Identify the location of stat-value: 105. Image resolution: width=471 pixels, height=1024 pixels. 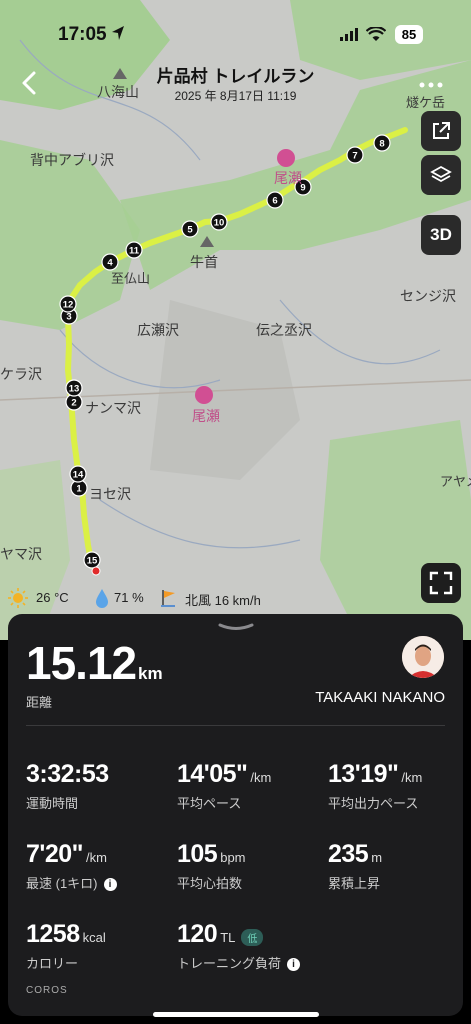
(197, 854).